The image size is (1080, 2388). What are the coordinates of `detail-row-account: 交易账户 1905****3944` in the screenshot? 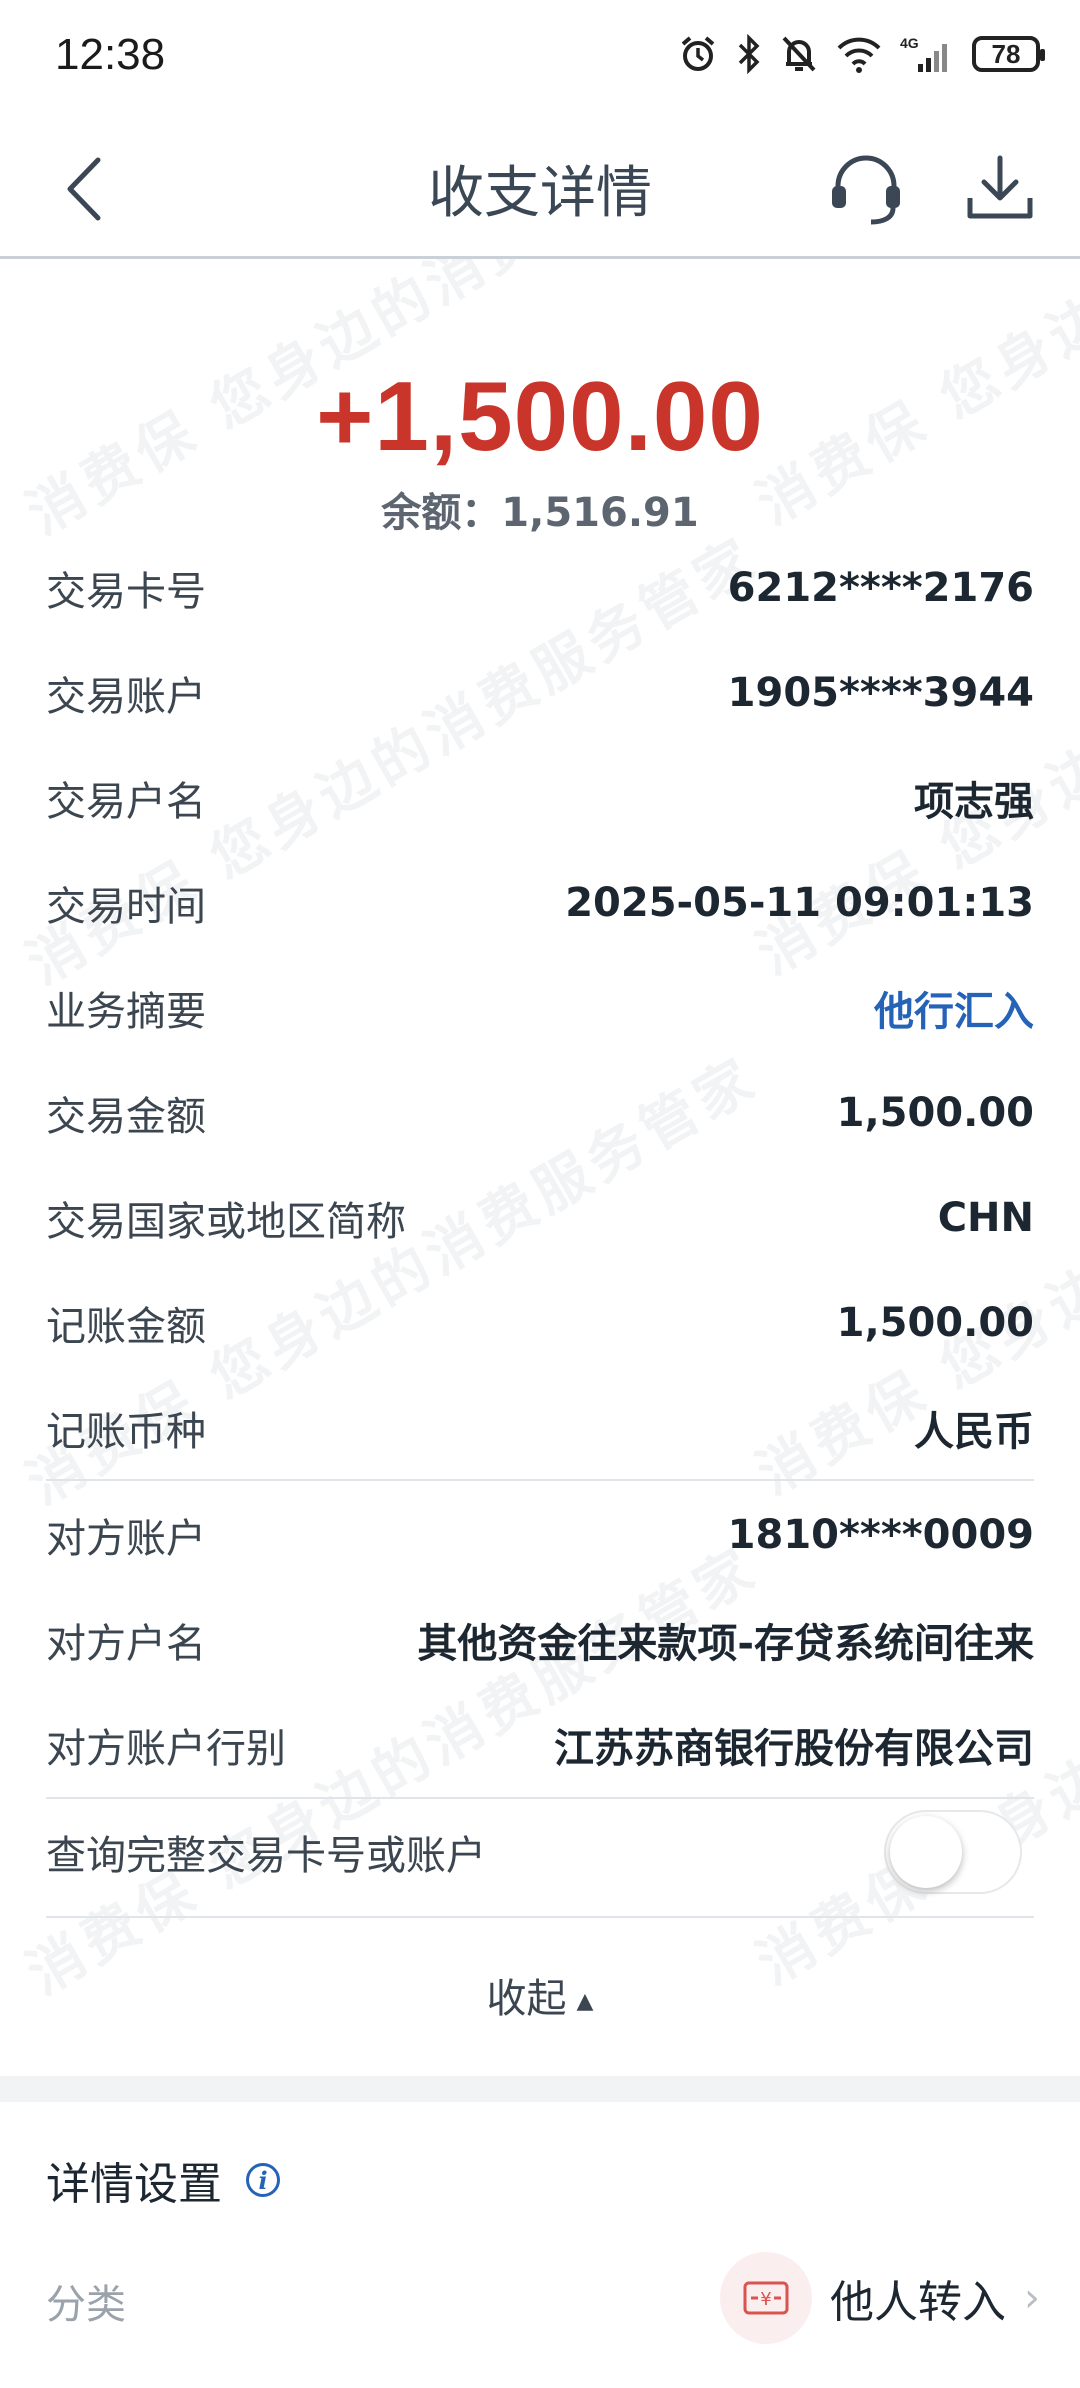 It's located at (540, 693).